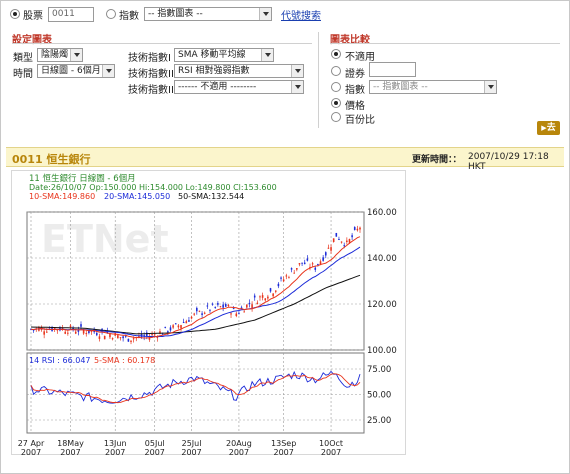  I want to click on stock-radio, so click(15, 14).